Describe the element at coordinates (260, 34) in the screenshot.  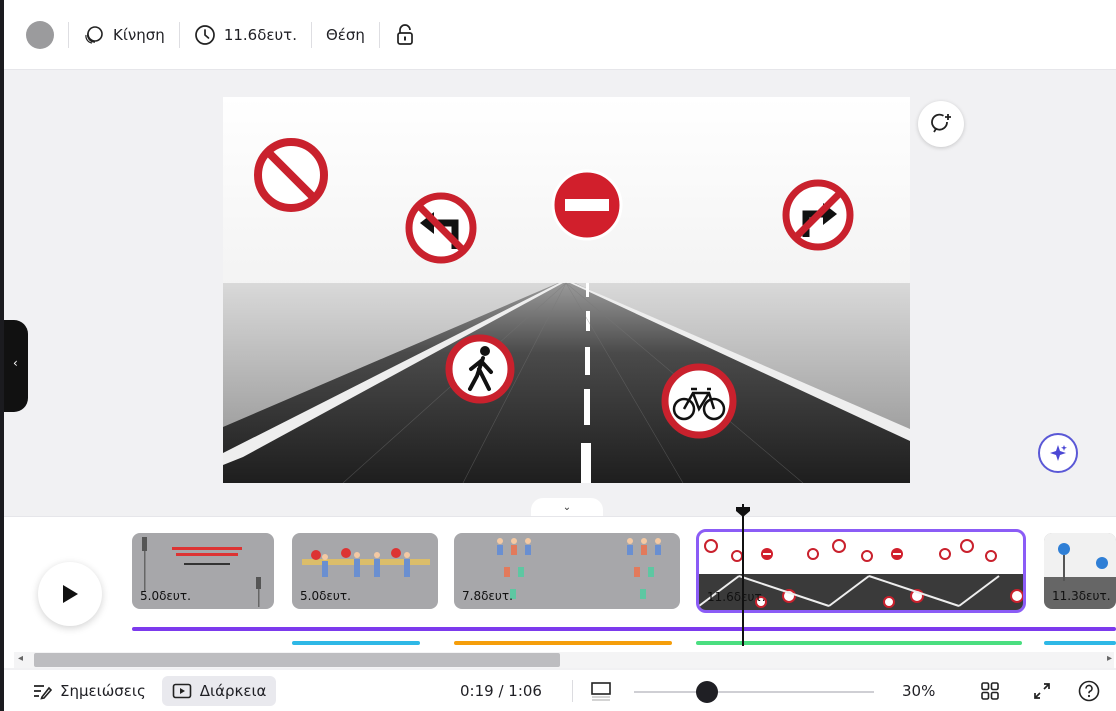
I see `duration-label: 11.6δευτ.` at that location.